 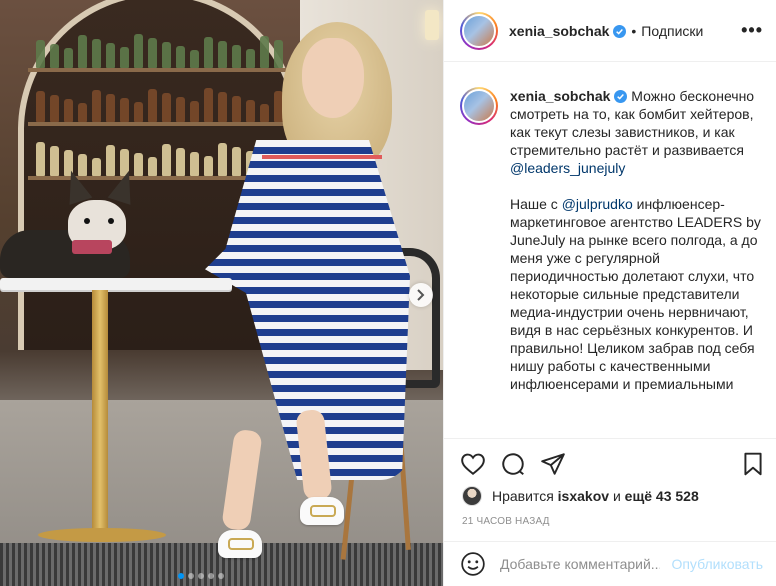 What do you see at coordinates (567, 168) in the screenshot?
I see `mention-link: @leaders_junejuly` at bounding box center [567, 168].